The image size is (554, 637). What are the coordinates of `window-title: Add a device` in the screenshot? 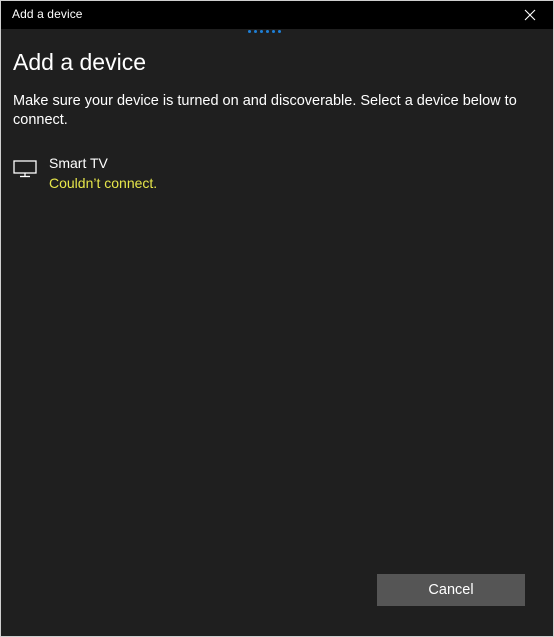 It's located at (47, 14).